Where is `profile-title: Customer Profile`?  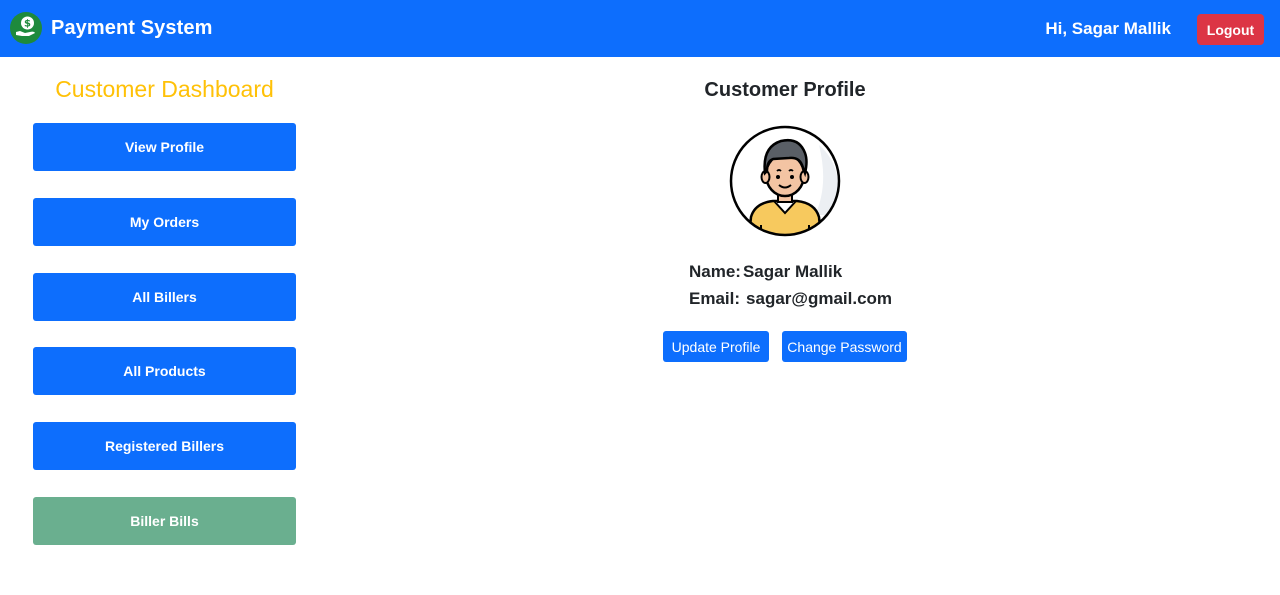
profile-title: Customer Profile is located at coordinates (785, 90).